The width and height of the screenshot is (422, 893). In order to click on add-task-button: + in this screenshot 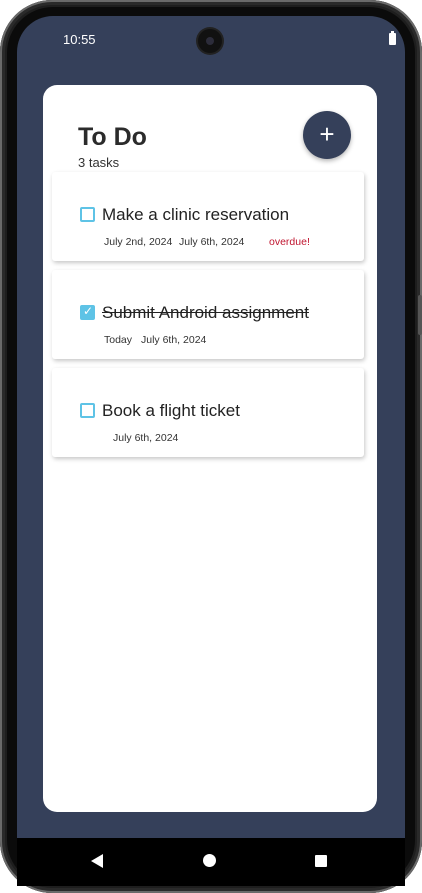, I will do `click(327, 135)`.